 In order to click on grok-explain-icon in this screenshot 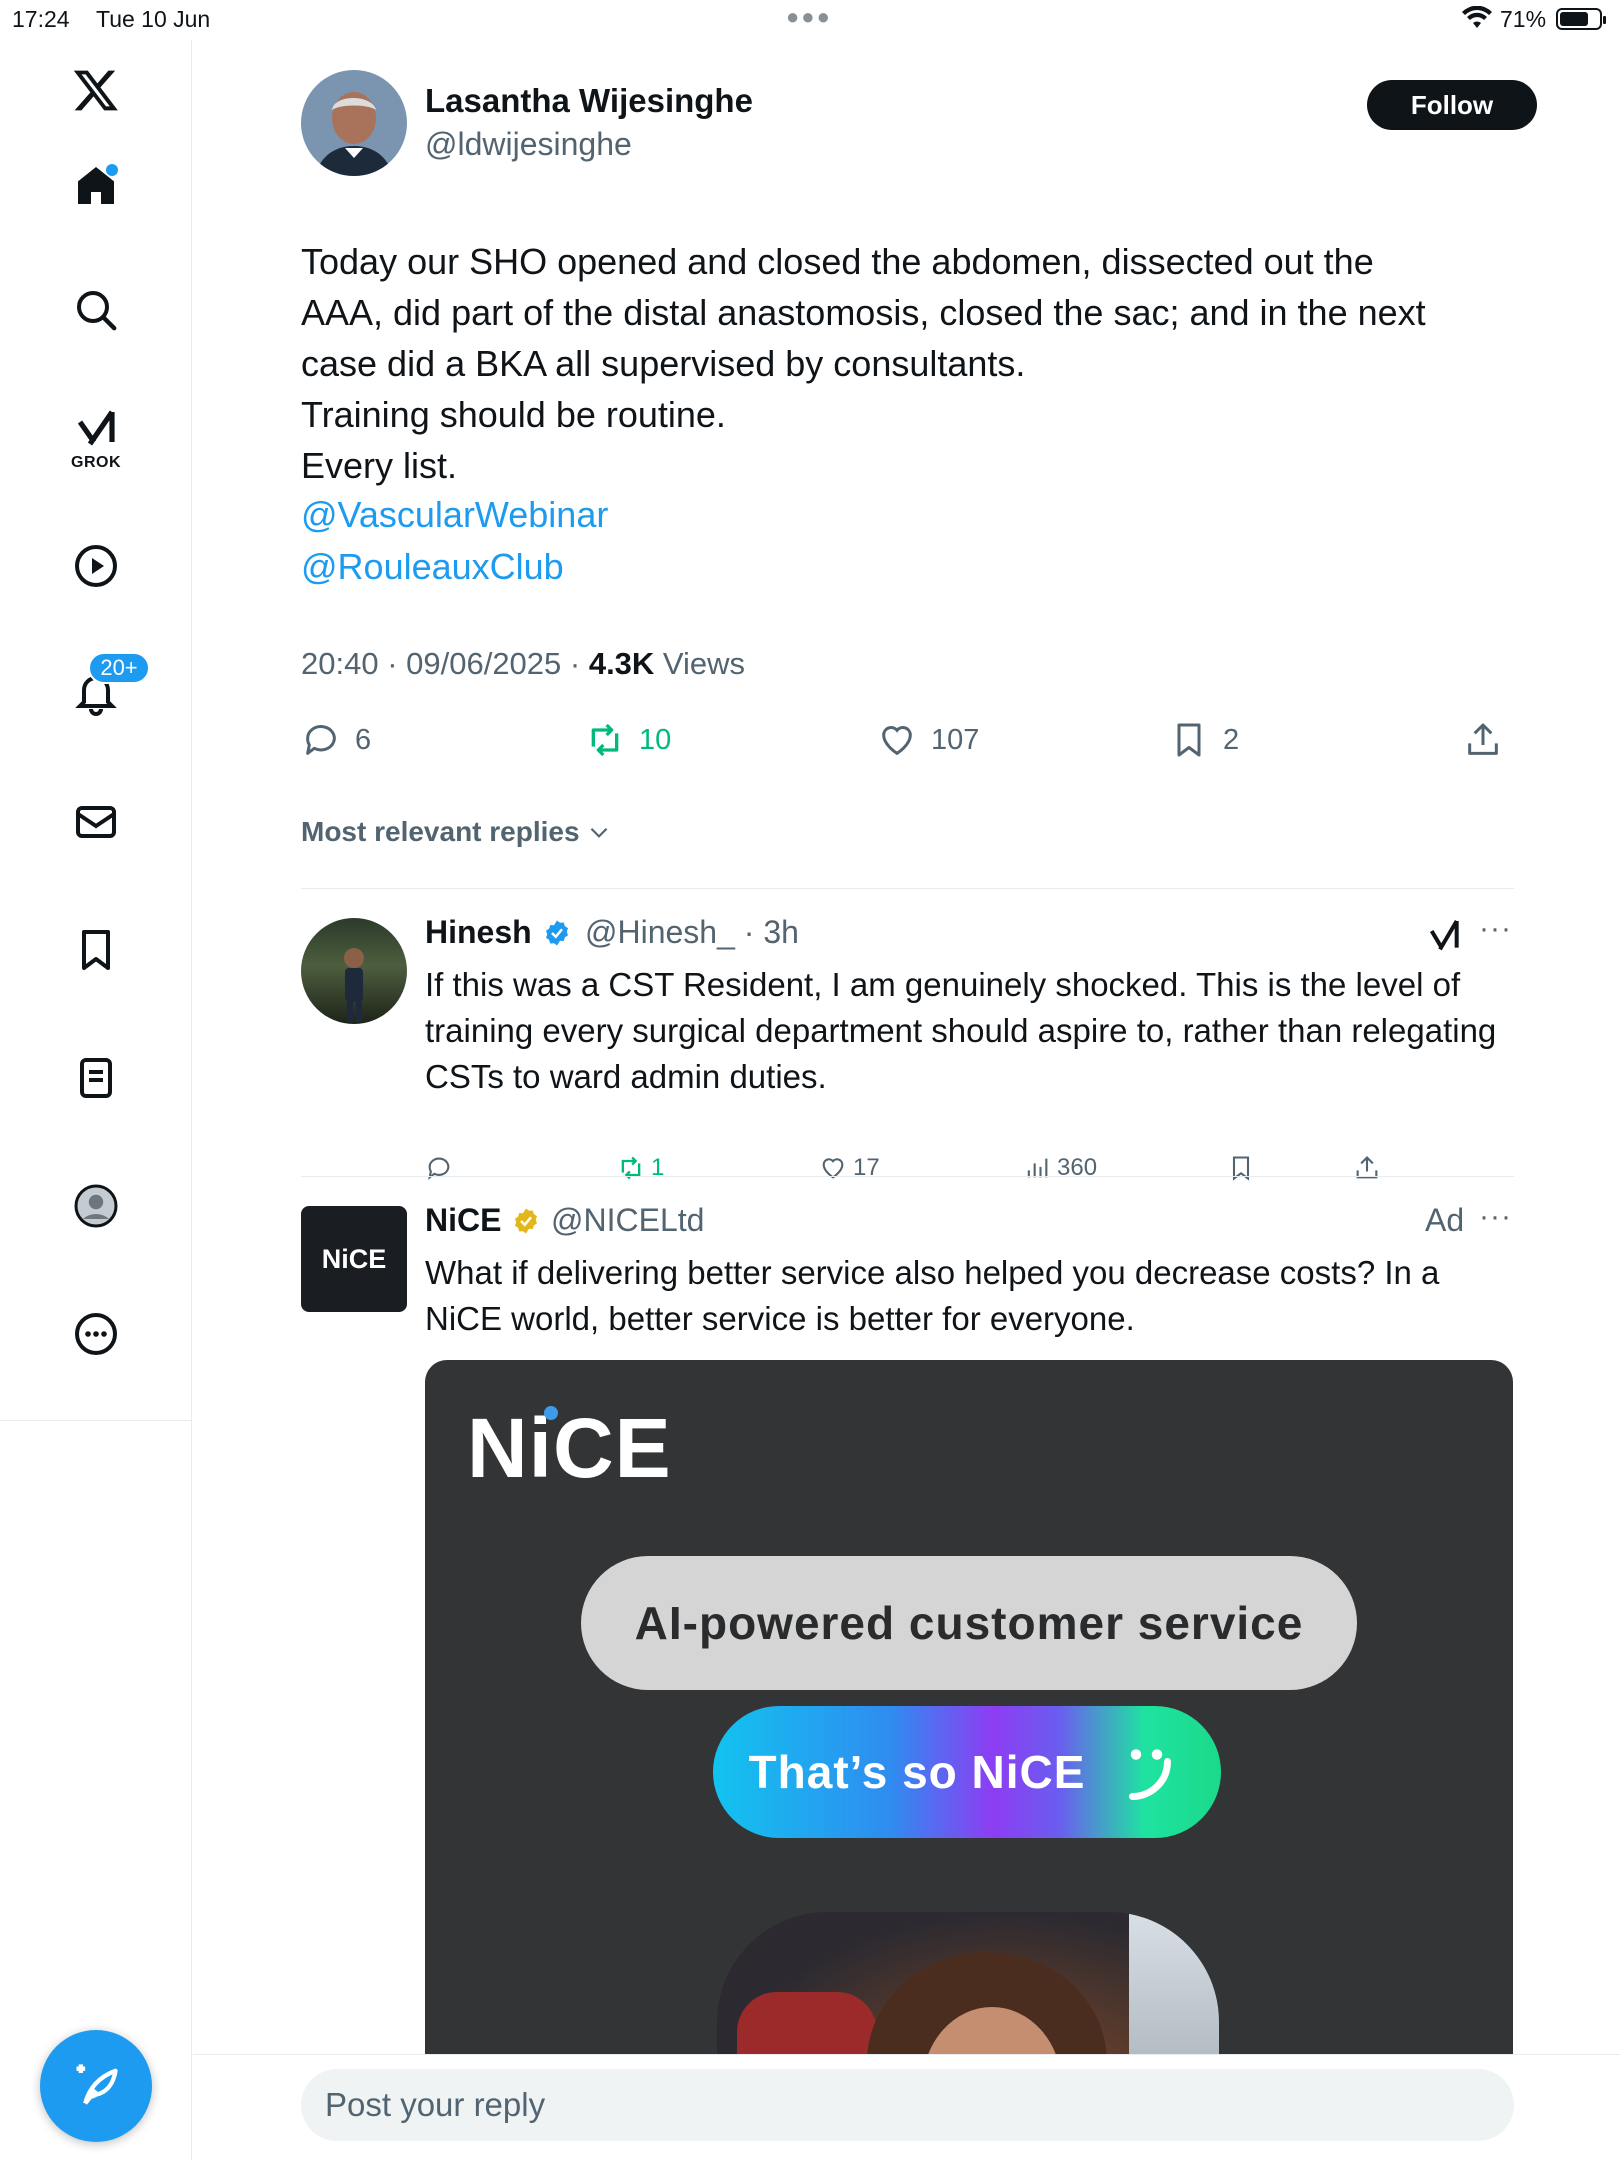, I will do `click(1445, 938)`.